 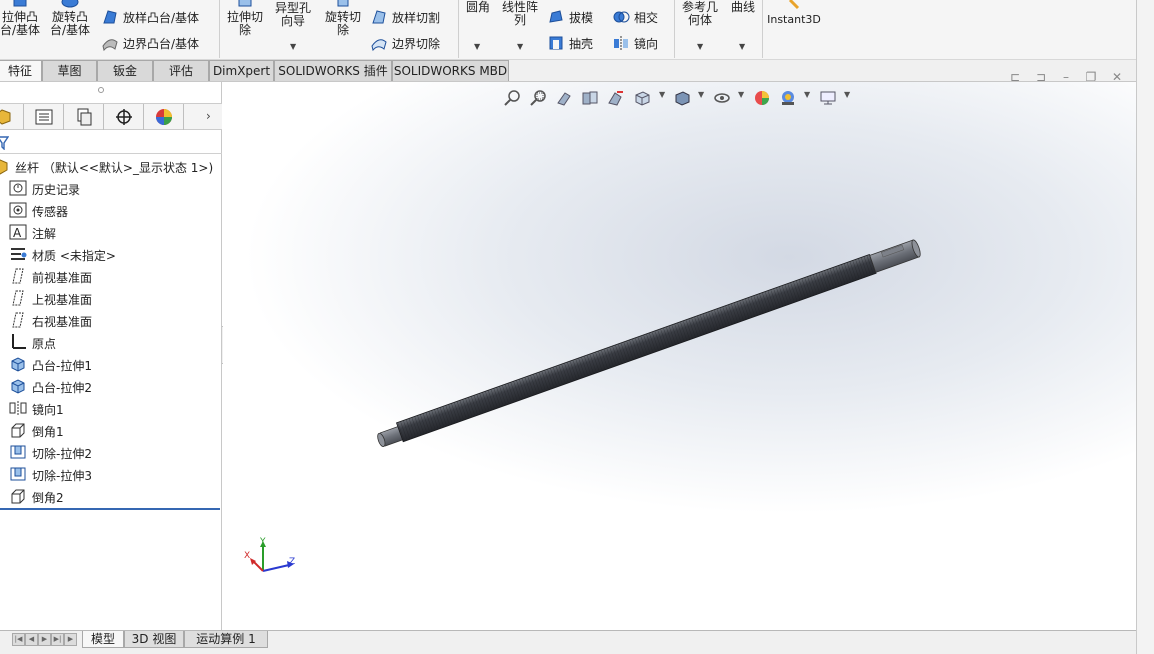 What do you see at coordinates (520, 46) in the screenshot?
I see `linear-pattern-dropdown: ▼` at bounding box center [520, 46].